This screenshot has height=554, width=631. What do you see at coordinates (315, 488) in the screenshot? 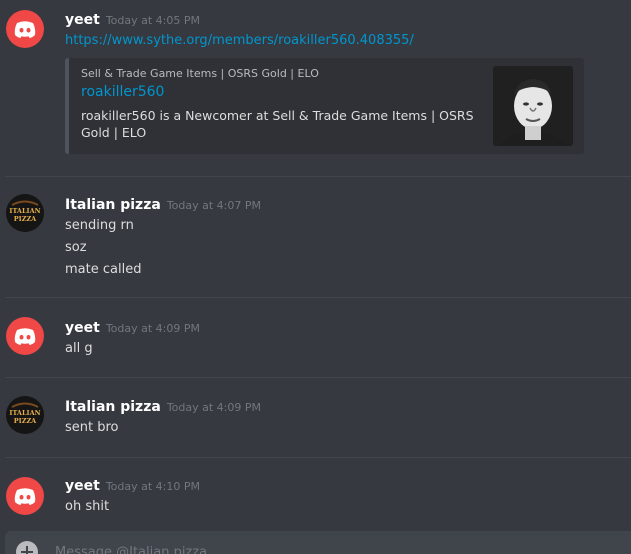
I see `message-group: yeet Today at 4:10 PM oh shit` at bounding box center [315, 488].